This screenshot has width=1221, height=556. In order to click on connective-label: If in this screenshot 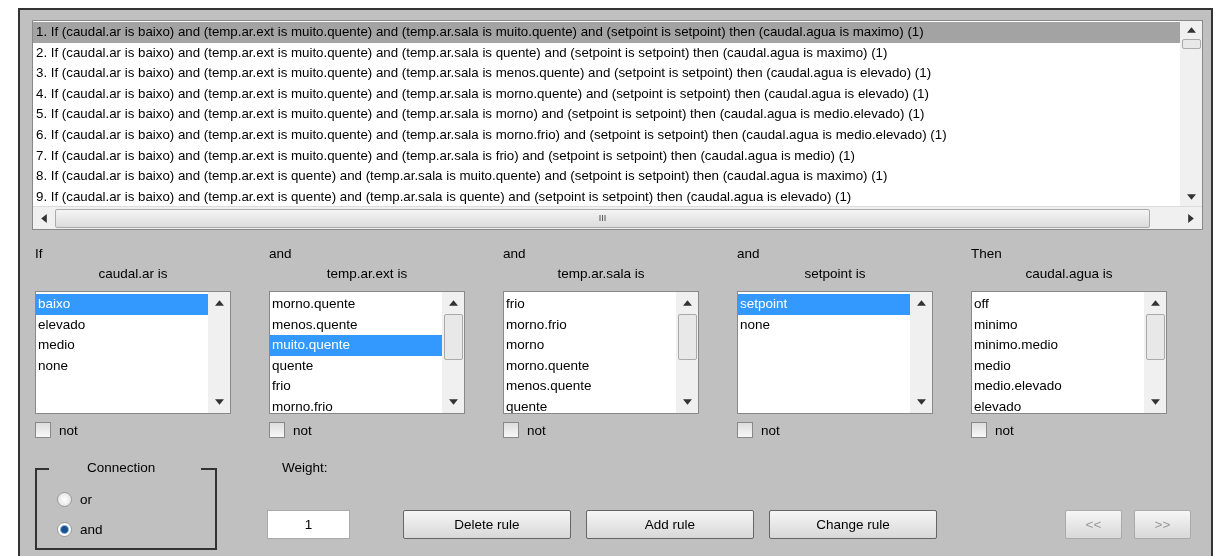, I will do `click(39, 254)`.